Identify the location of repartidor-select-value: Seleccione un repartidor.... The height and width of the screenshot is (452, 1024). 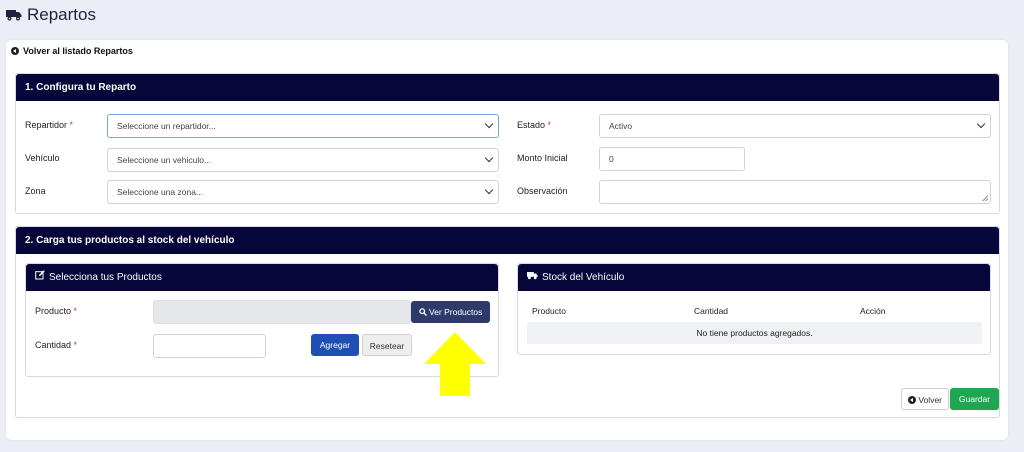
(166, 126).